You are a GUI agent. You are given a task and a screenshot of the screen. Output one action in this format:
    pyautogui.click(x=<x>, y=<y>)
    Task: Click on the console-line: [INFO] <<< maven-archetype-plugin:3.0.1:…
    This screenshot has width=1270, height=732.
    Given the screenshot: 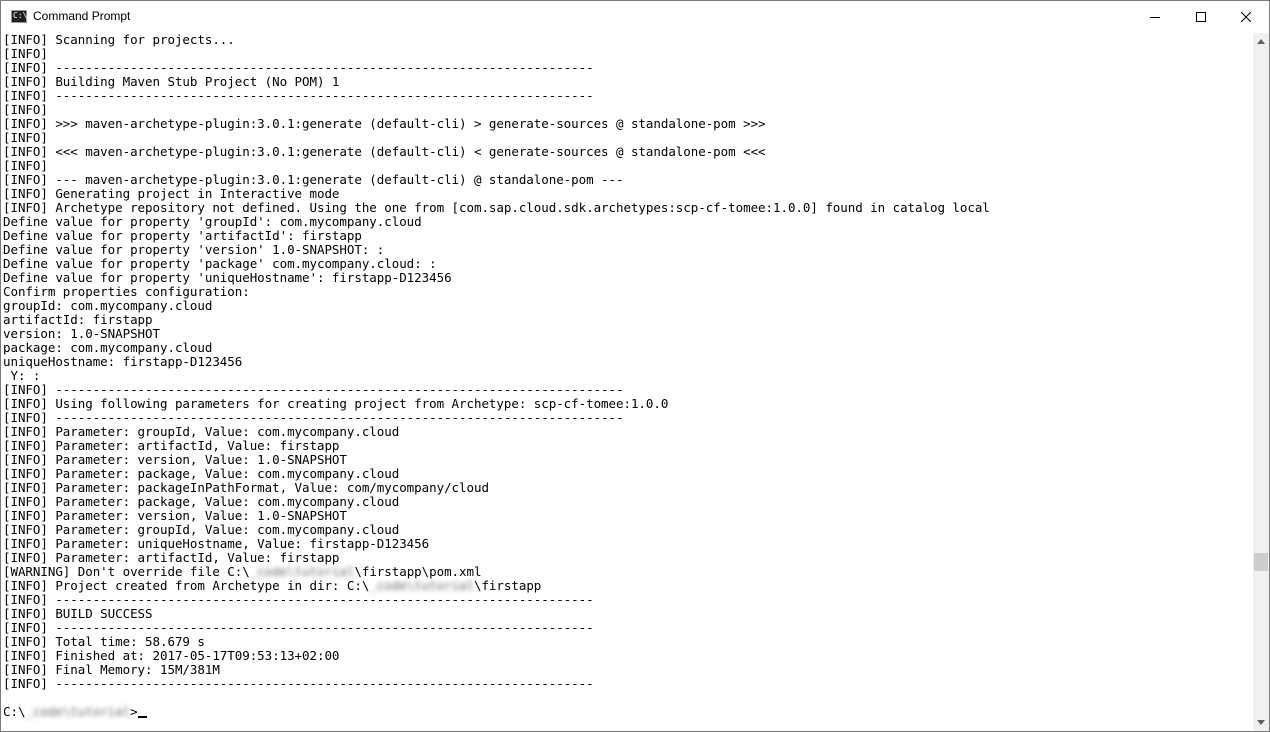 What is the action you would take?
    pyautogui.click(x=384, y=152)
    